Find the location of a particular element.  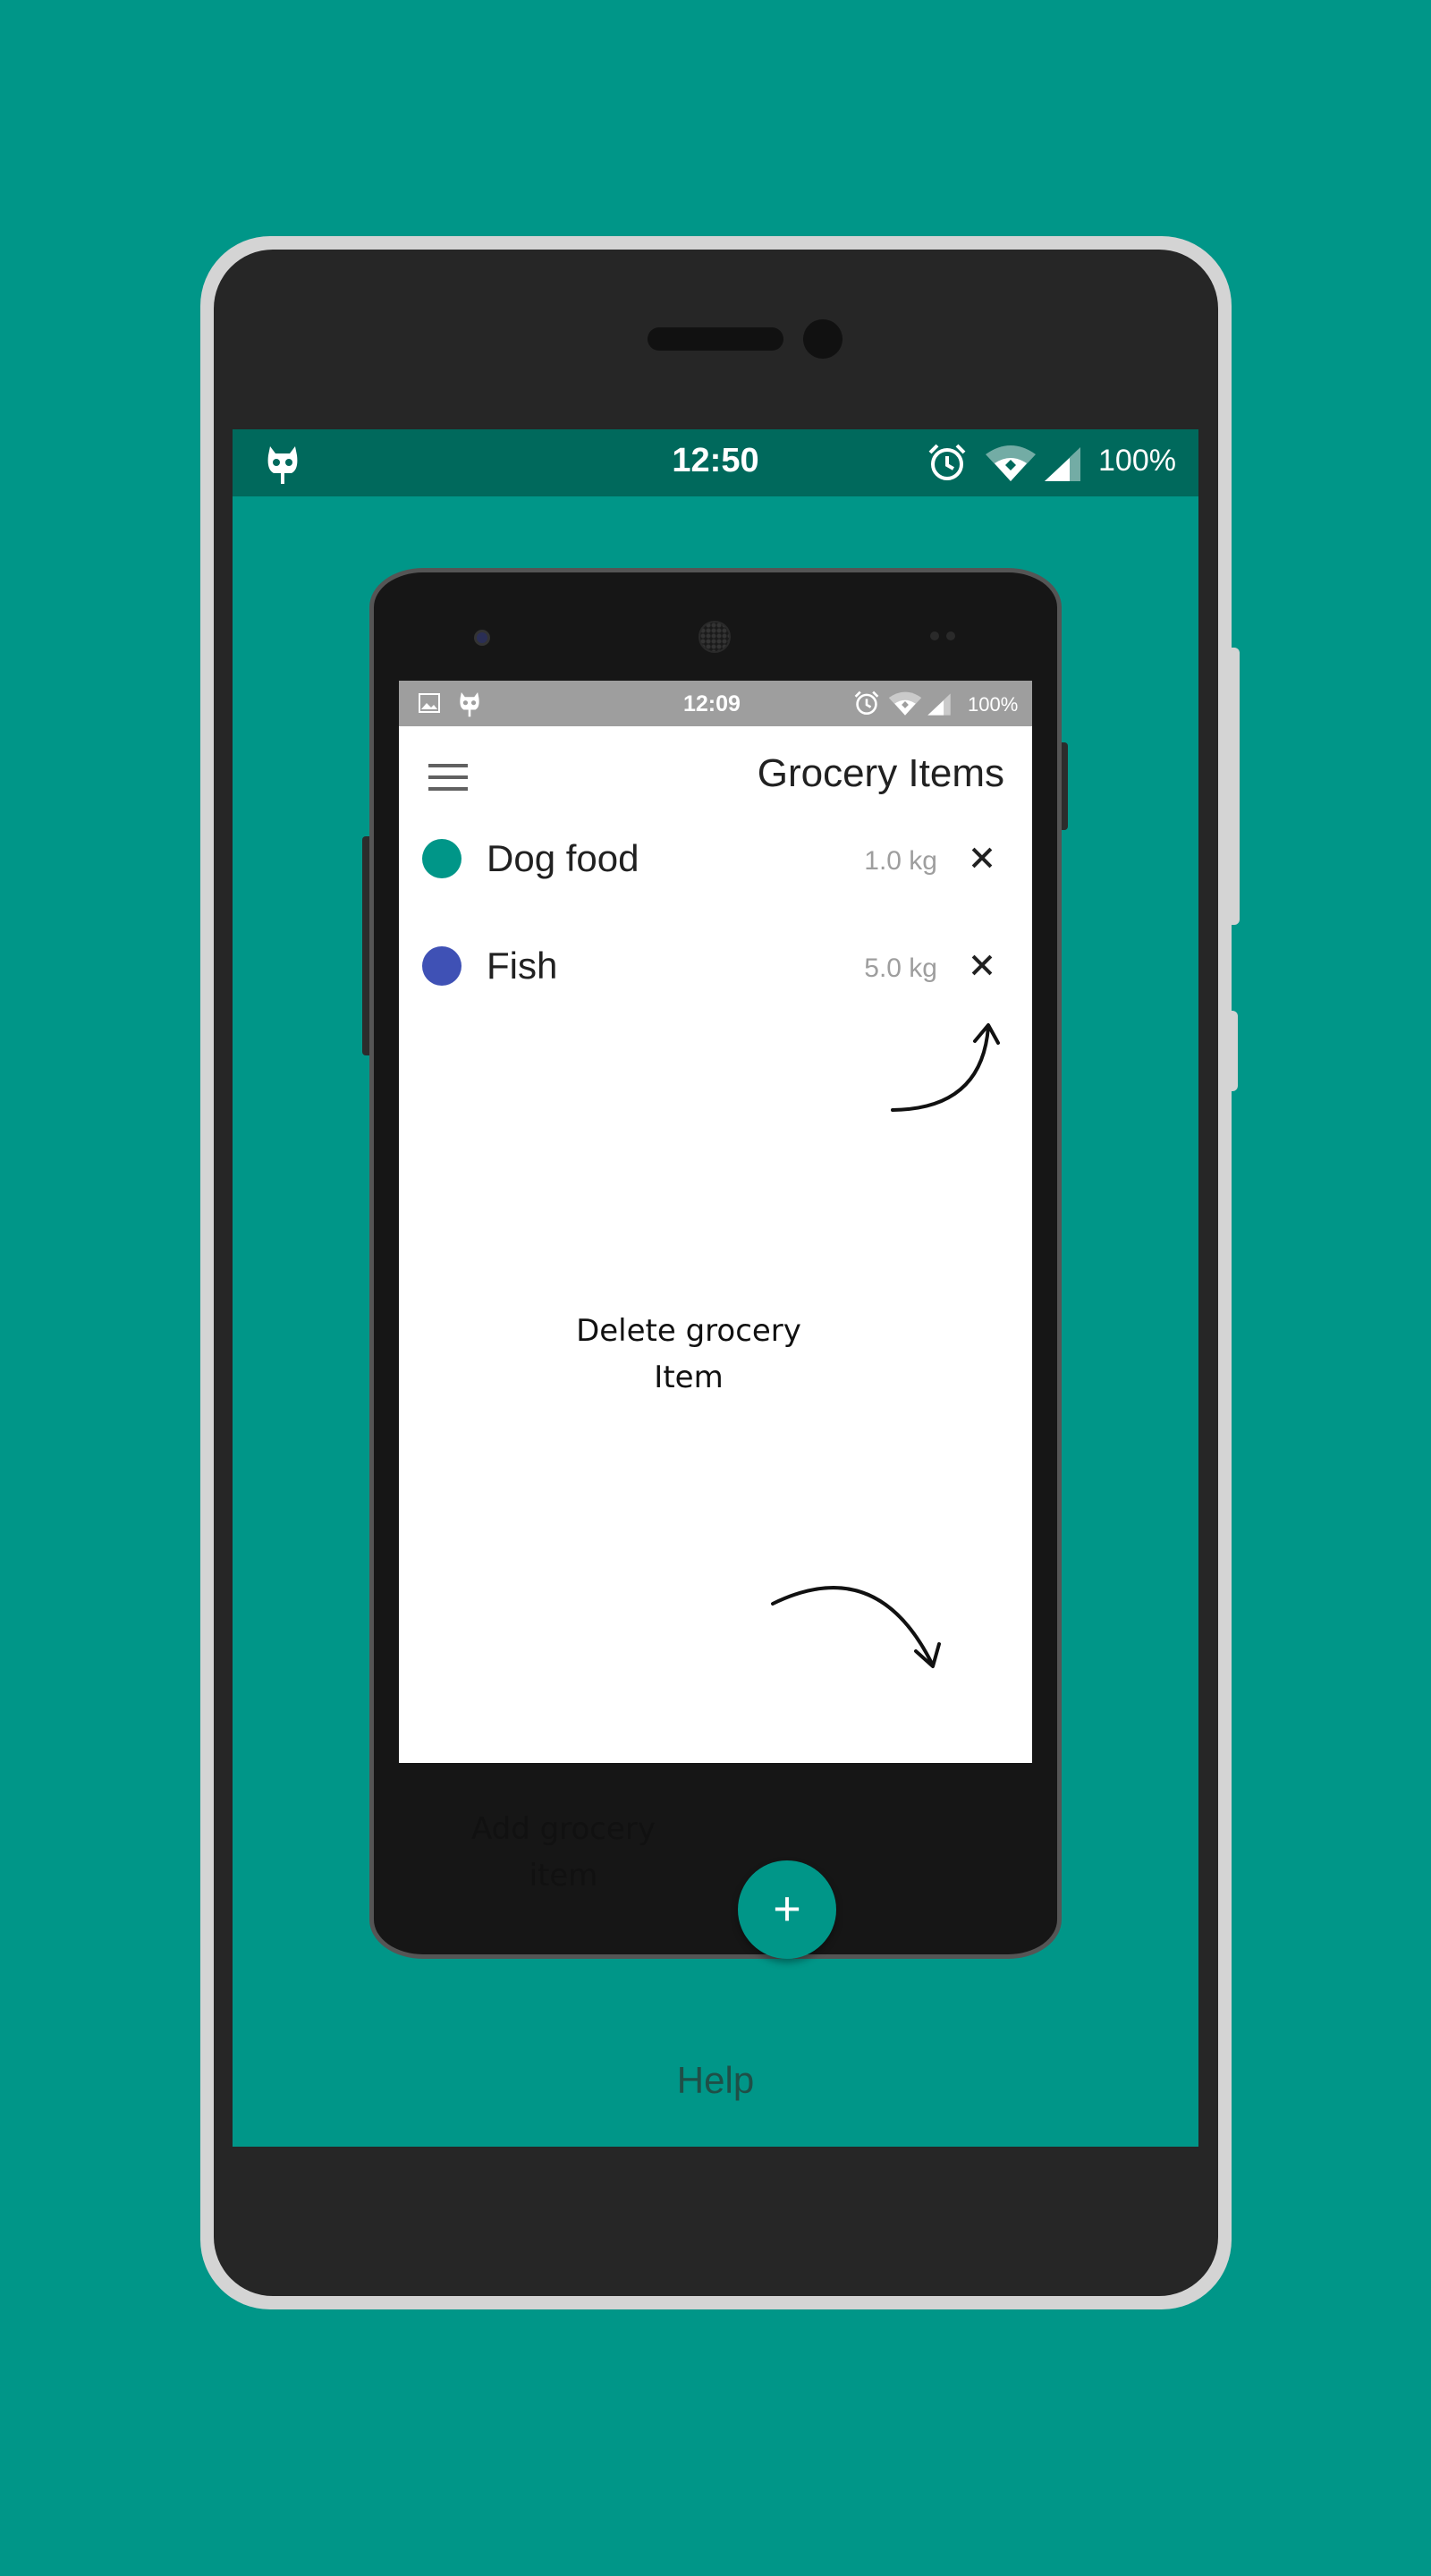

item-quantity: 5.0 kg is located at coordinates (901, 968).